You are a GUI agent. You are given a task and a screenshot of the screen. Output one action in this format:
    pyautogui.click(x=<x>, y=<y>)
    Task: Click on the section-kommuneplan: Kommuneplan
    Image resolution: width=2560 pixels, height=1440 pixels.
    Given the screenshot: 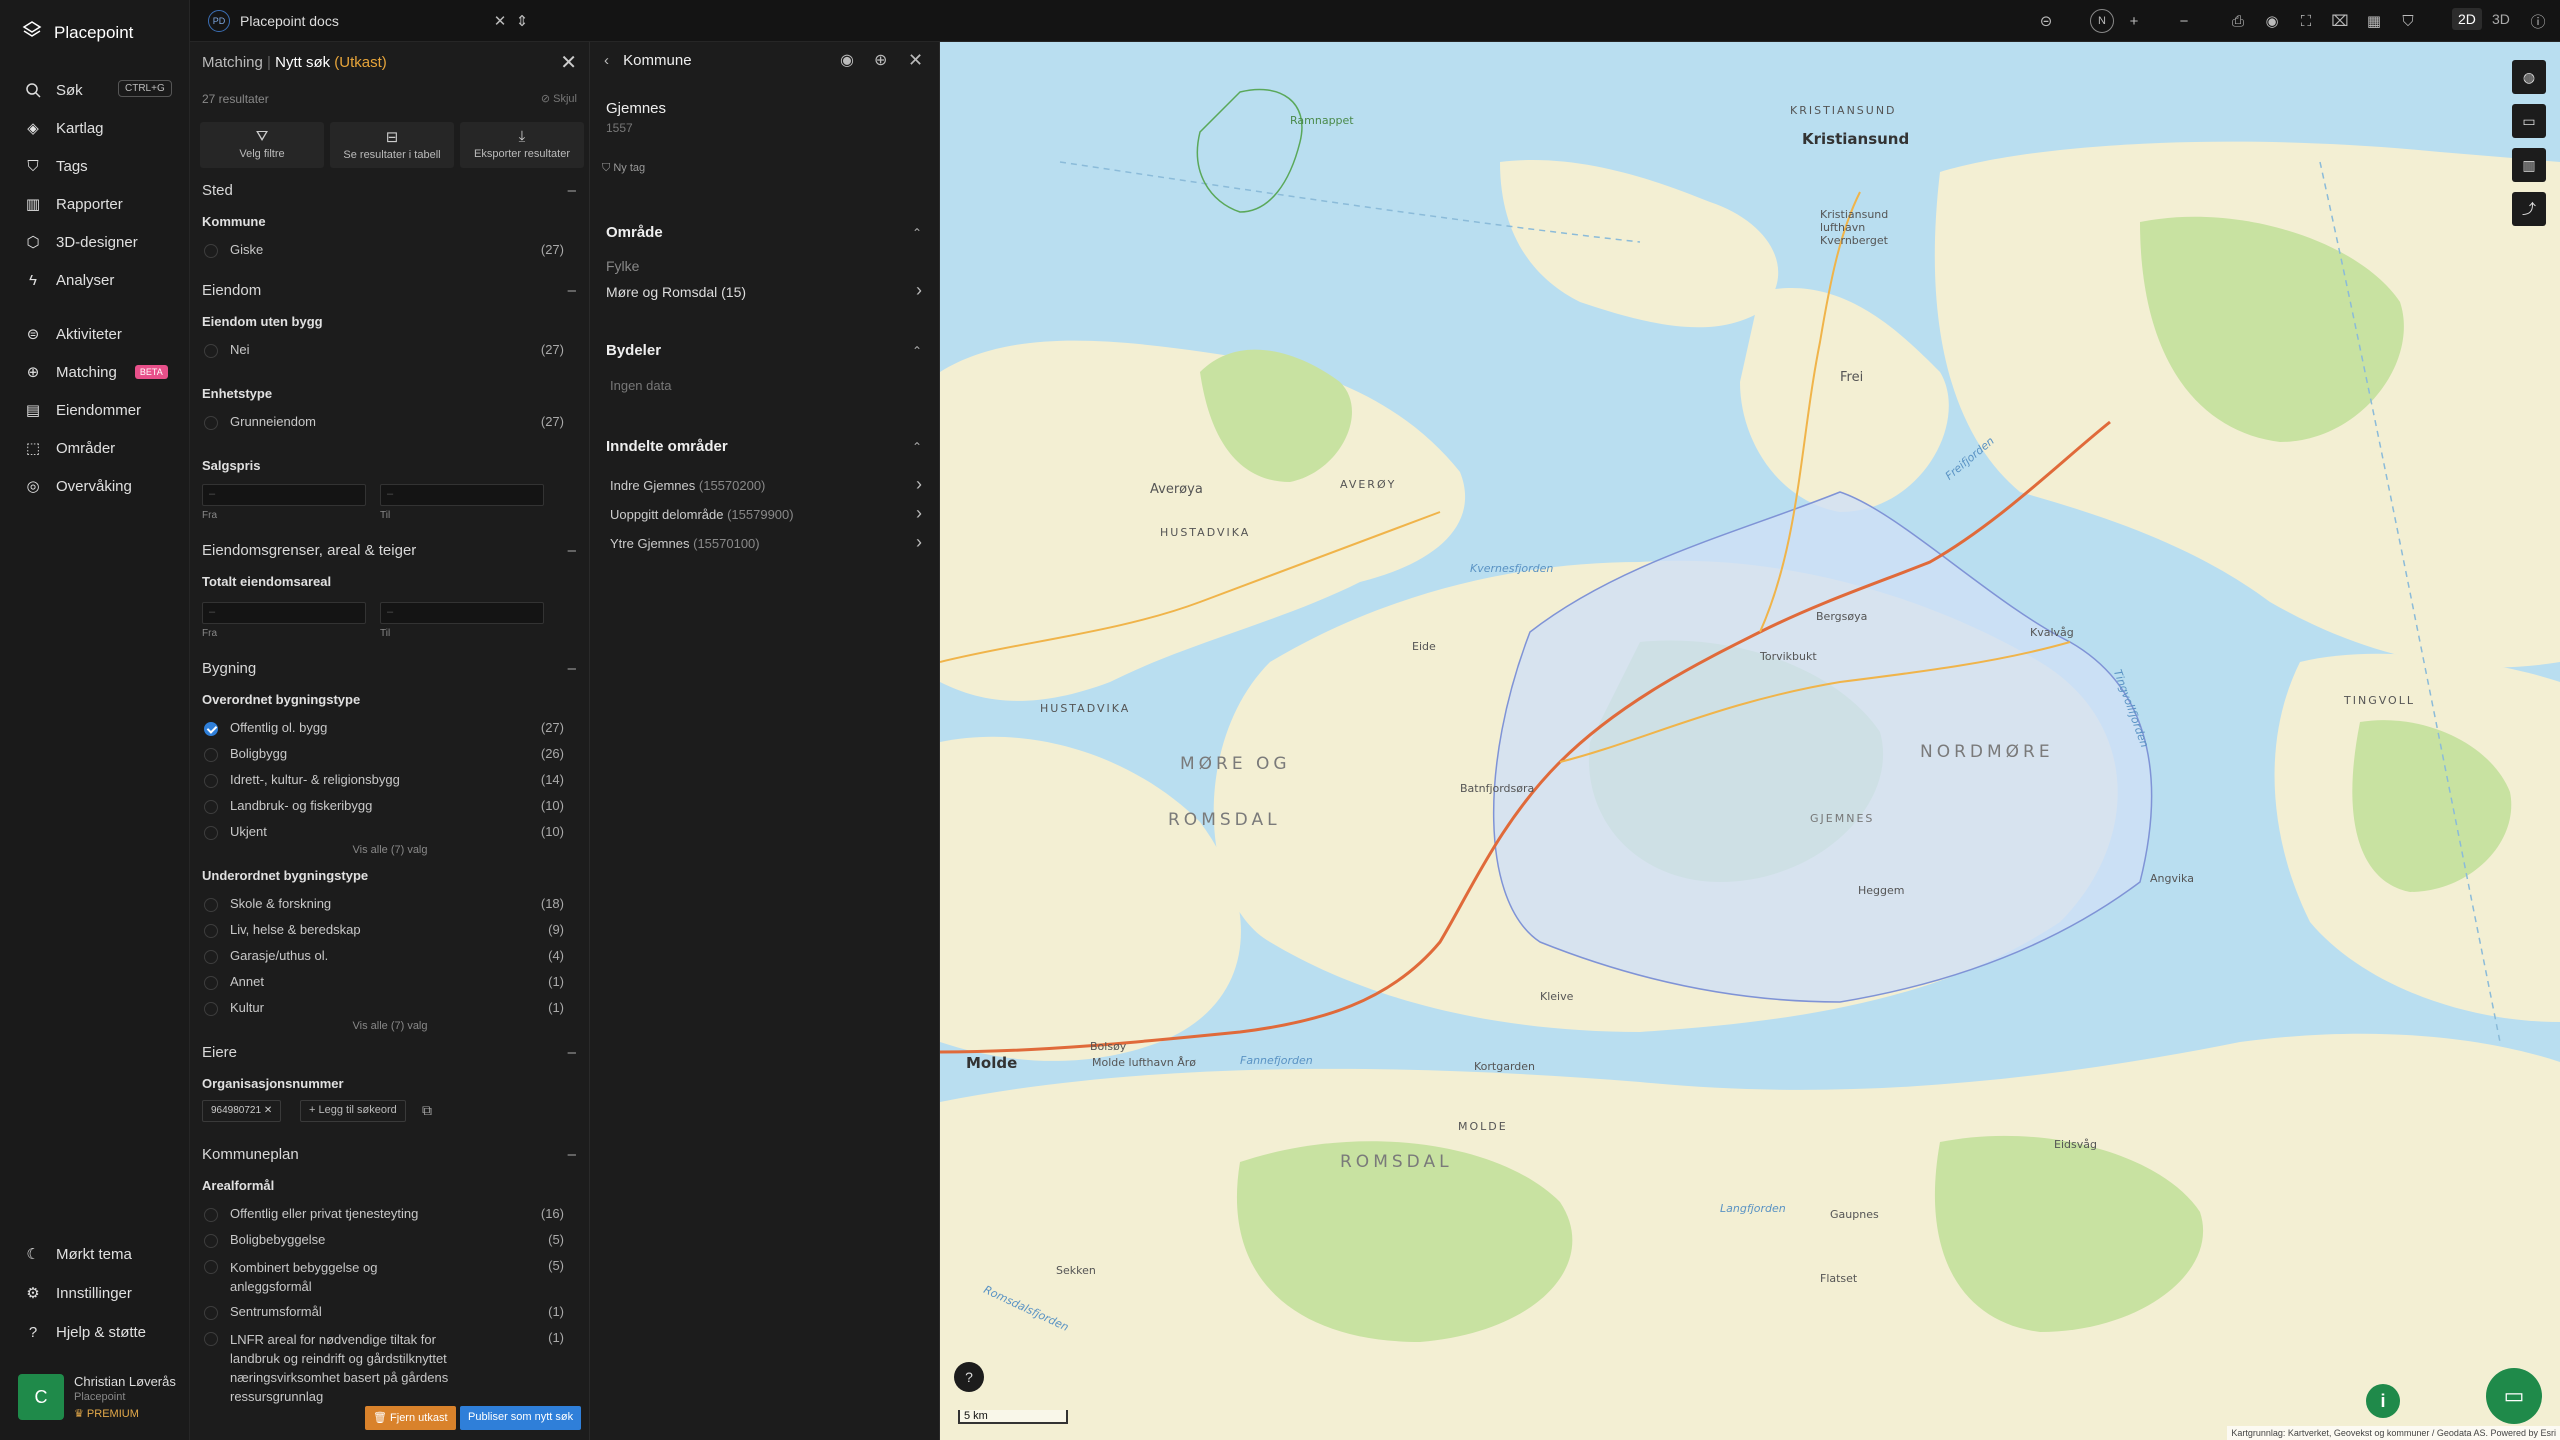 What is the action you would take?
    pyautogui.click(x=389, y=1154)
    